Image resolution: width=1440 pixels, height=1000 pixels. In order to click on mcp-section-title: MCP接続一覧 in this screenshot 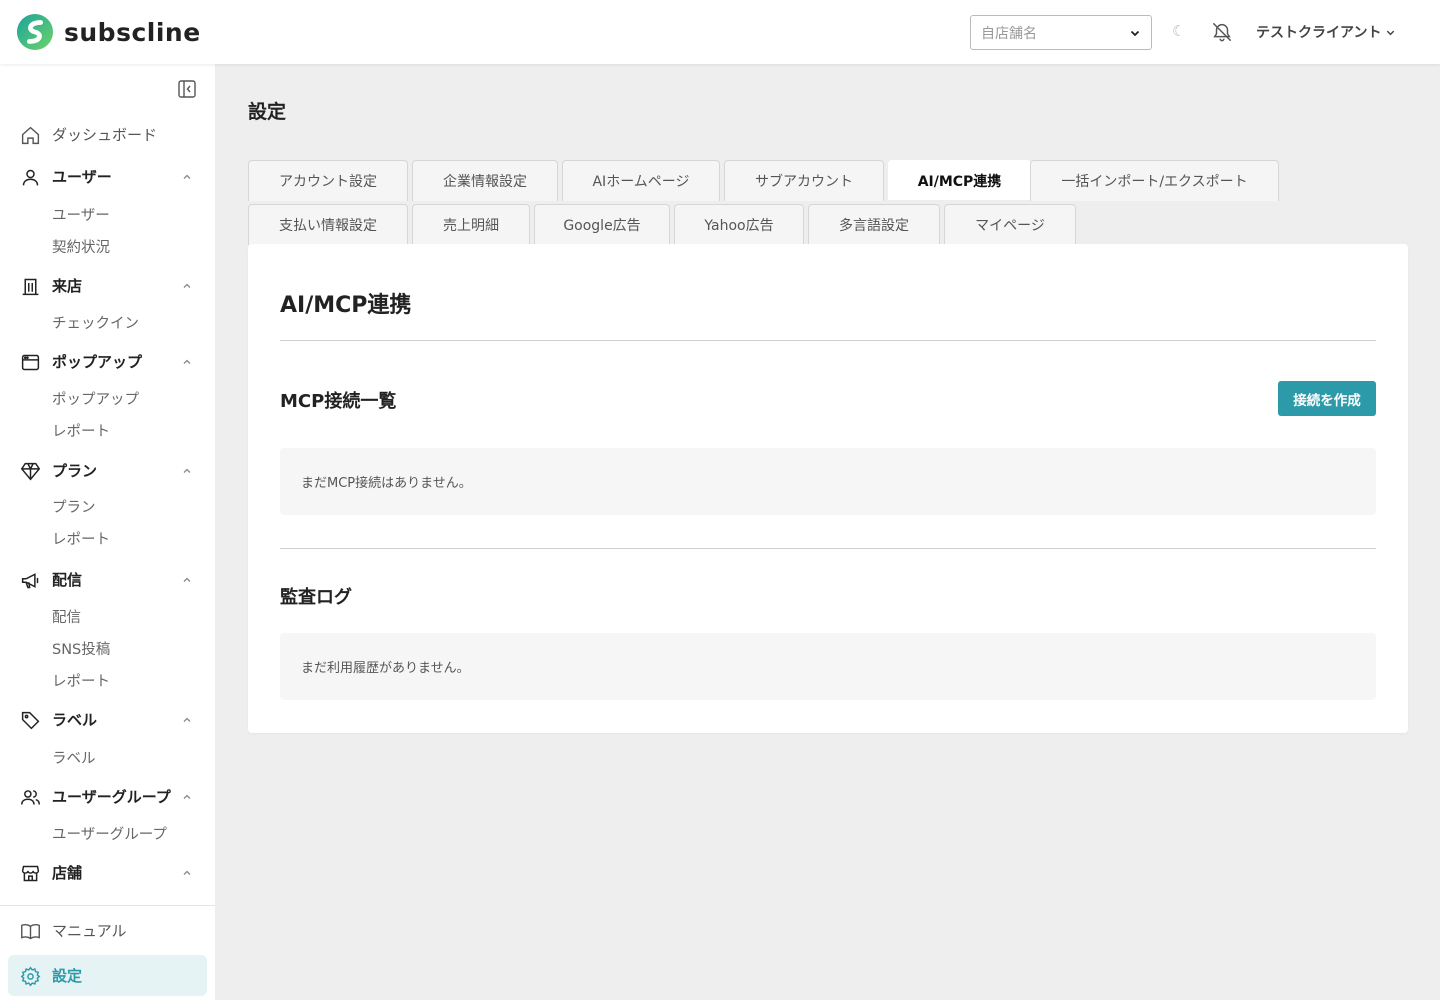, I will do `click(338, 401)`.